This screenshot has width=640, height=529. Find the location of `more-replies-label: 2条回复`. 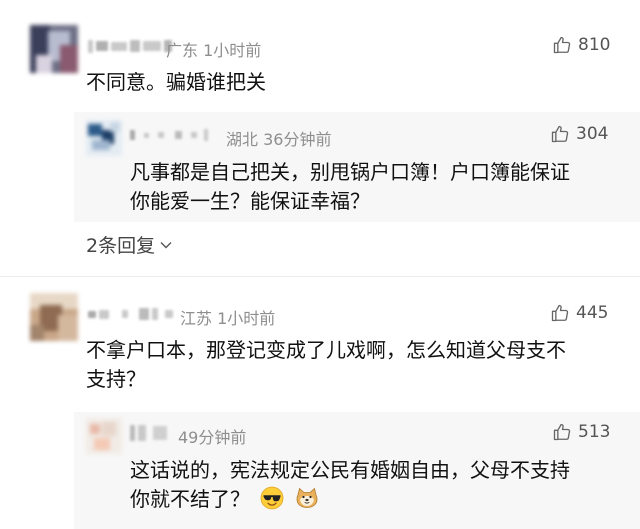

more-replies-label: 2条回复 is located at coordinates (121, 246).